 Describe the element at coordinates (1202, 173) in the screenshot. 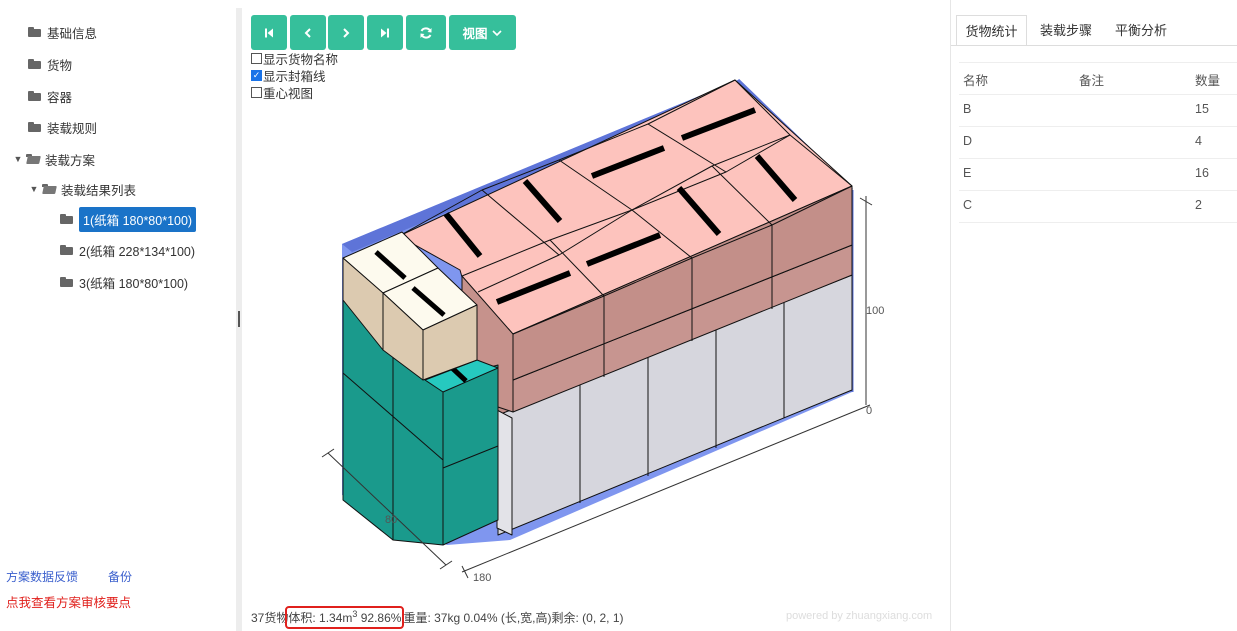

I see `table-cell-qty: 16` at that location.